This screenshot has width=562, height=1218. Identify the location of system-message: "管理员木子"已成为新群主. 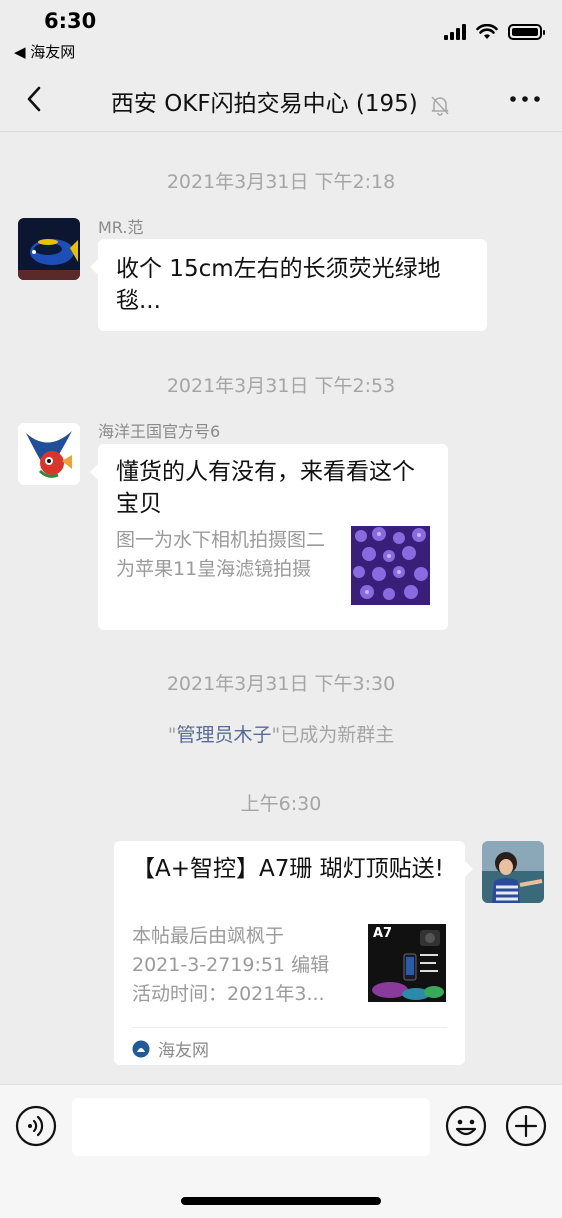
(281, 733).